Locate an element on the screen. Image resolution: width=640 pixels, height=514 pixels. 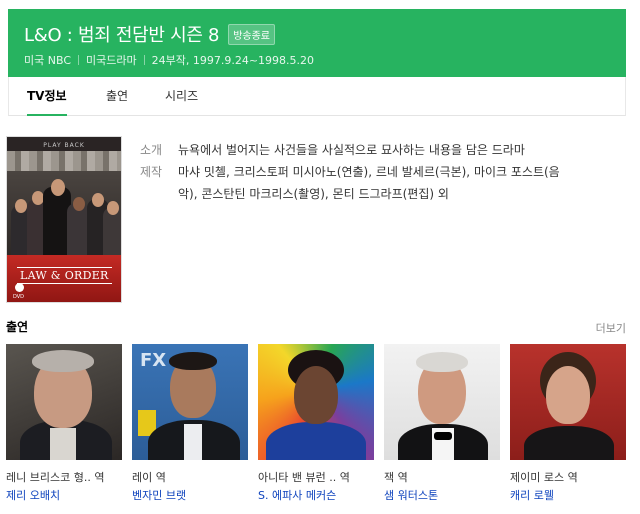
meta-channel: 미국 NBC is located at coordinates (47, 60).